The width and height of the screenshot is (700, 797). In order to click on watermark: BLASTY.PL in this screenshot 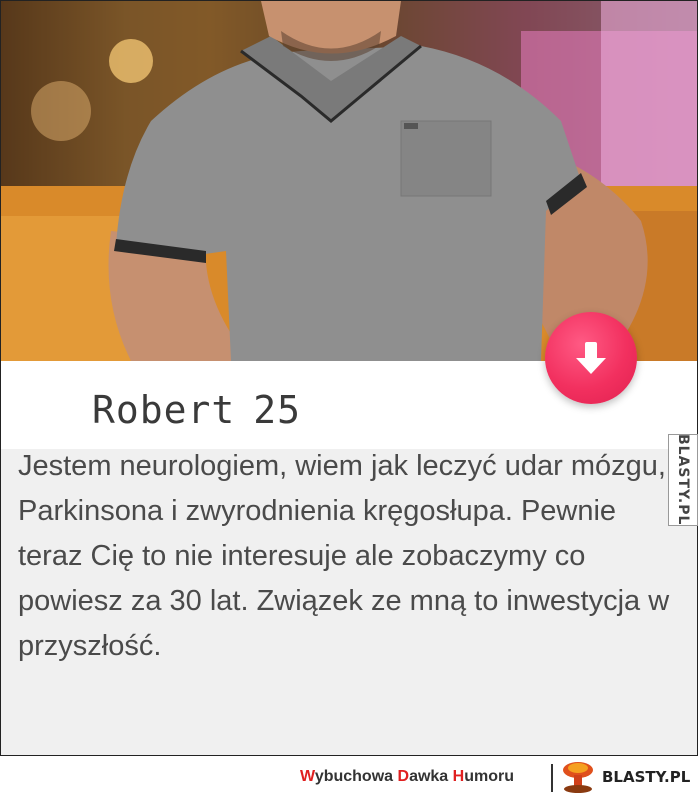, I will do `click(683, 480)`.